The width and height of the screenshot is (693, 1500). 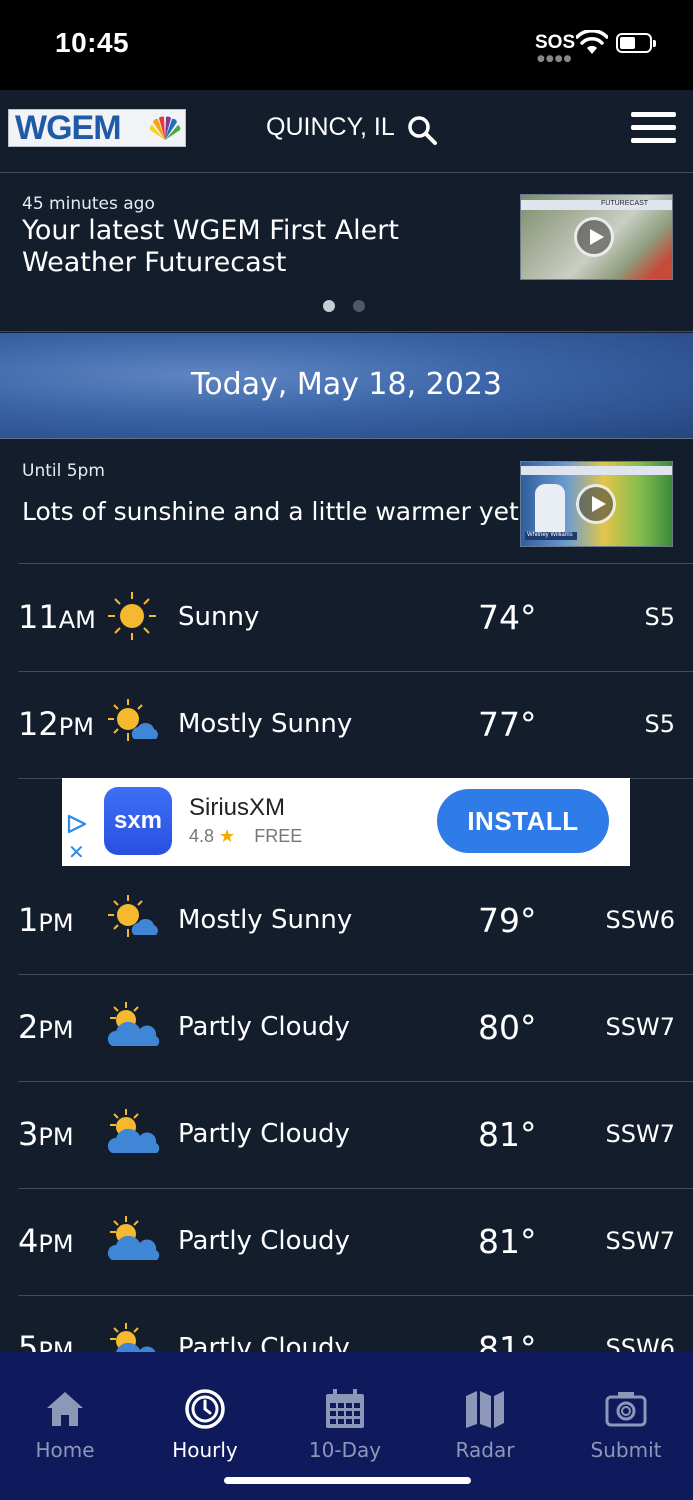 I want to click on wgem-logo: WGEM, so click(x=97, y=128).